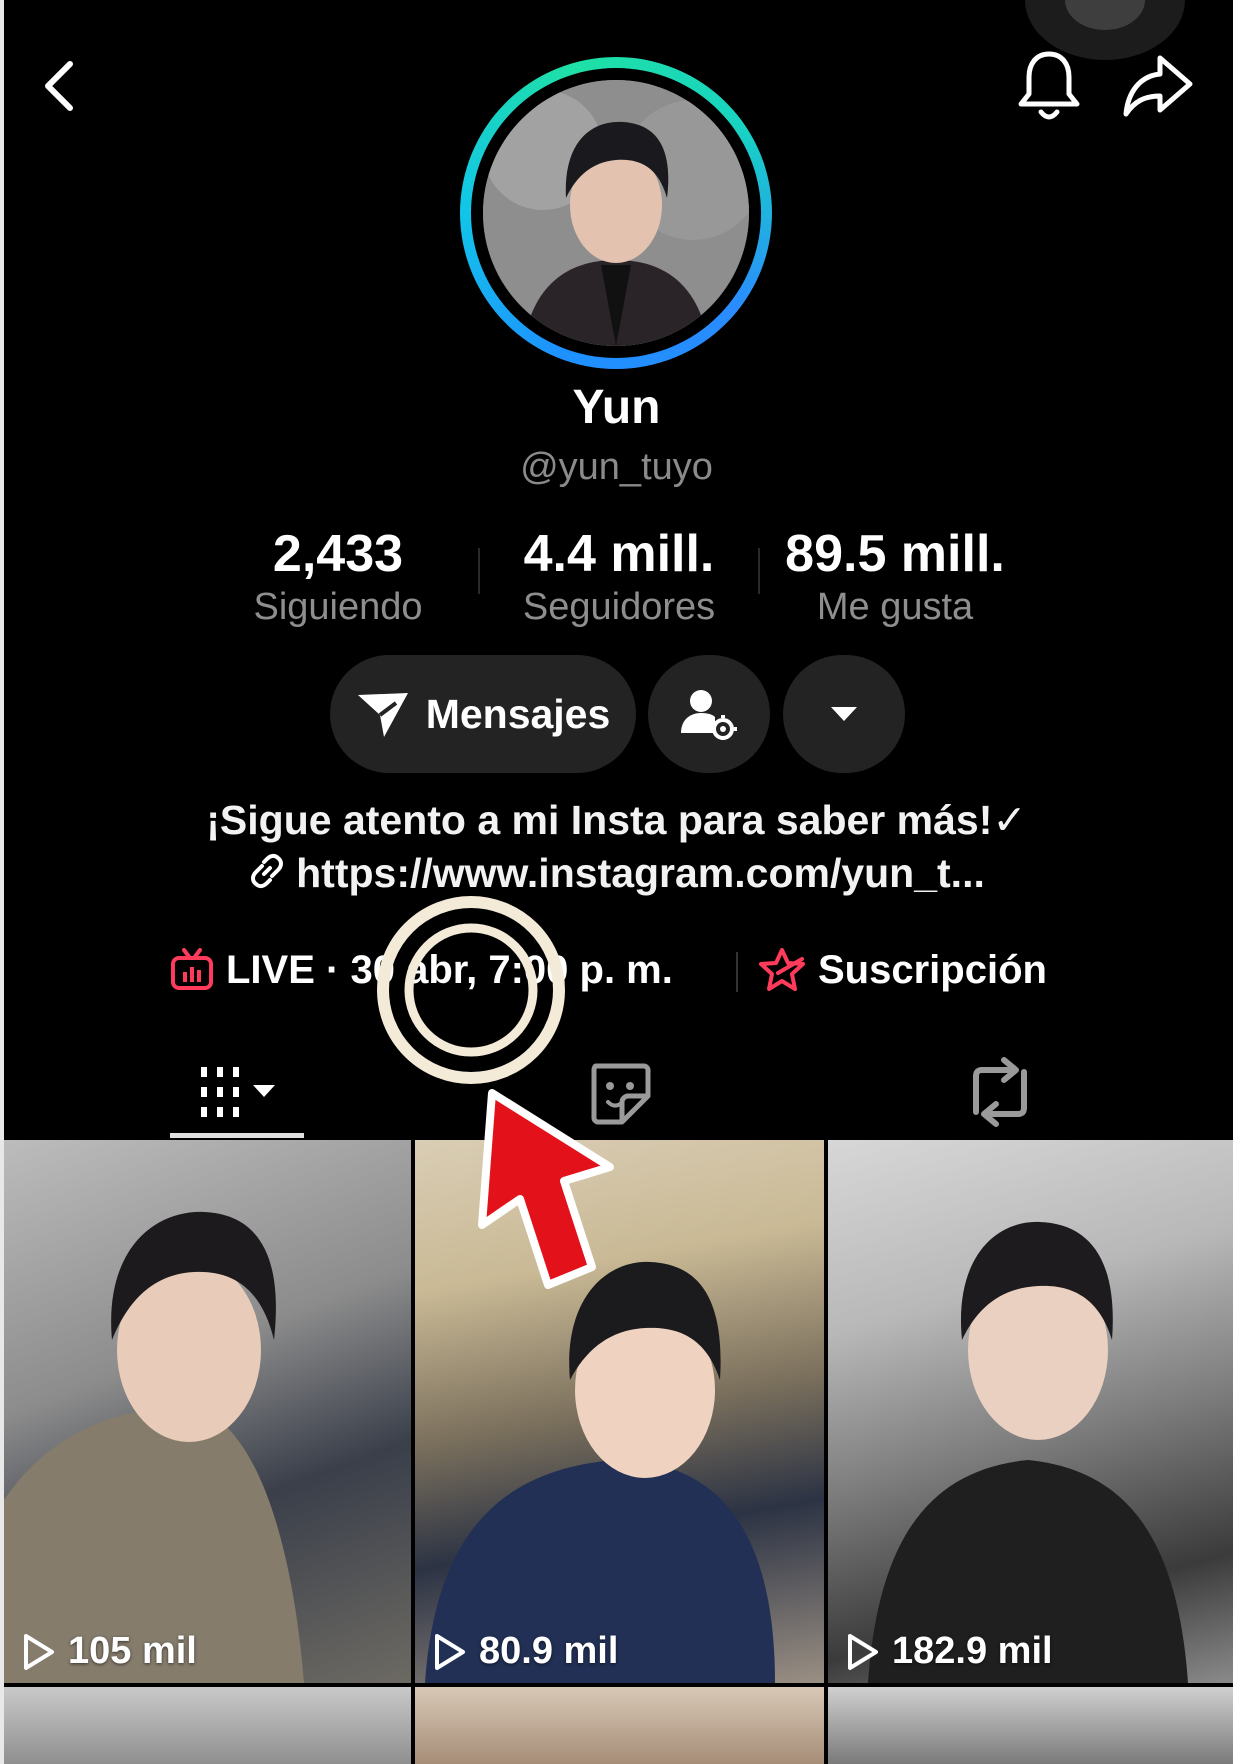 The width and height of the screenshot is (1233, 1764). Describe the element at coordinates (616, 467) in the screenshot. I see `profile-handle: @yun_tuyo` at that location.